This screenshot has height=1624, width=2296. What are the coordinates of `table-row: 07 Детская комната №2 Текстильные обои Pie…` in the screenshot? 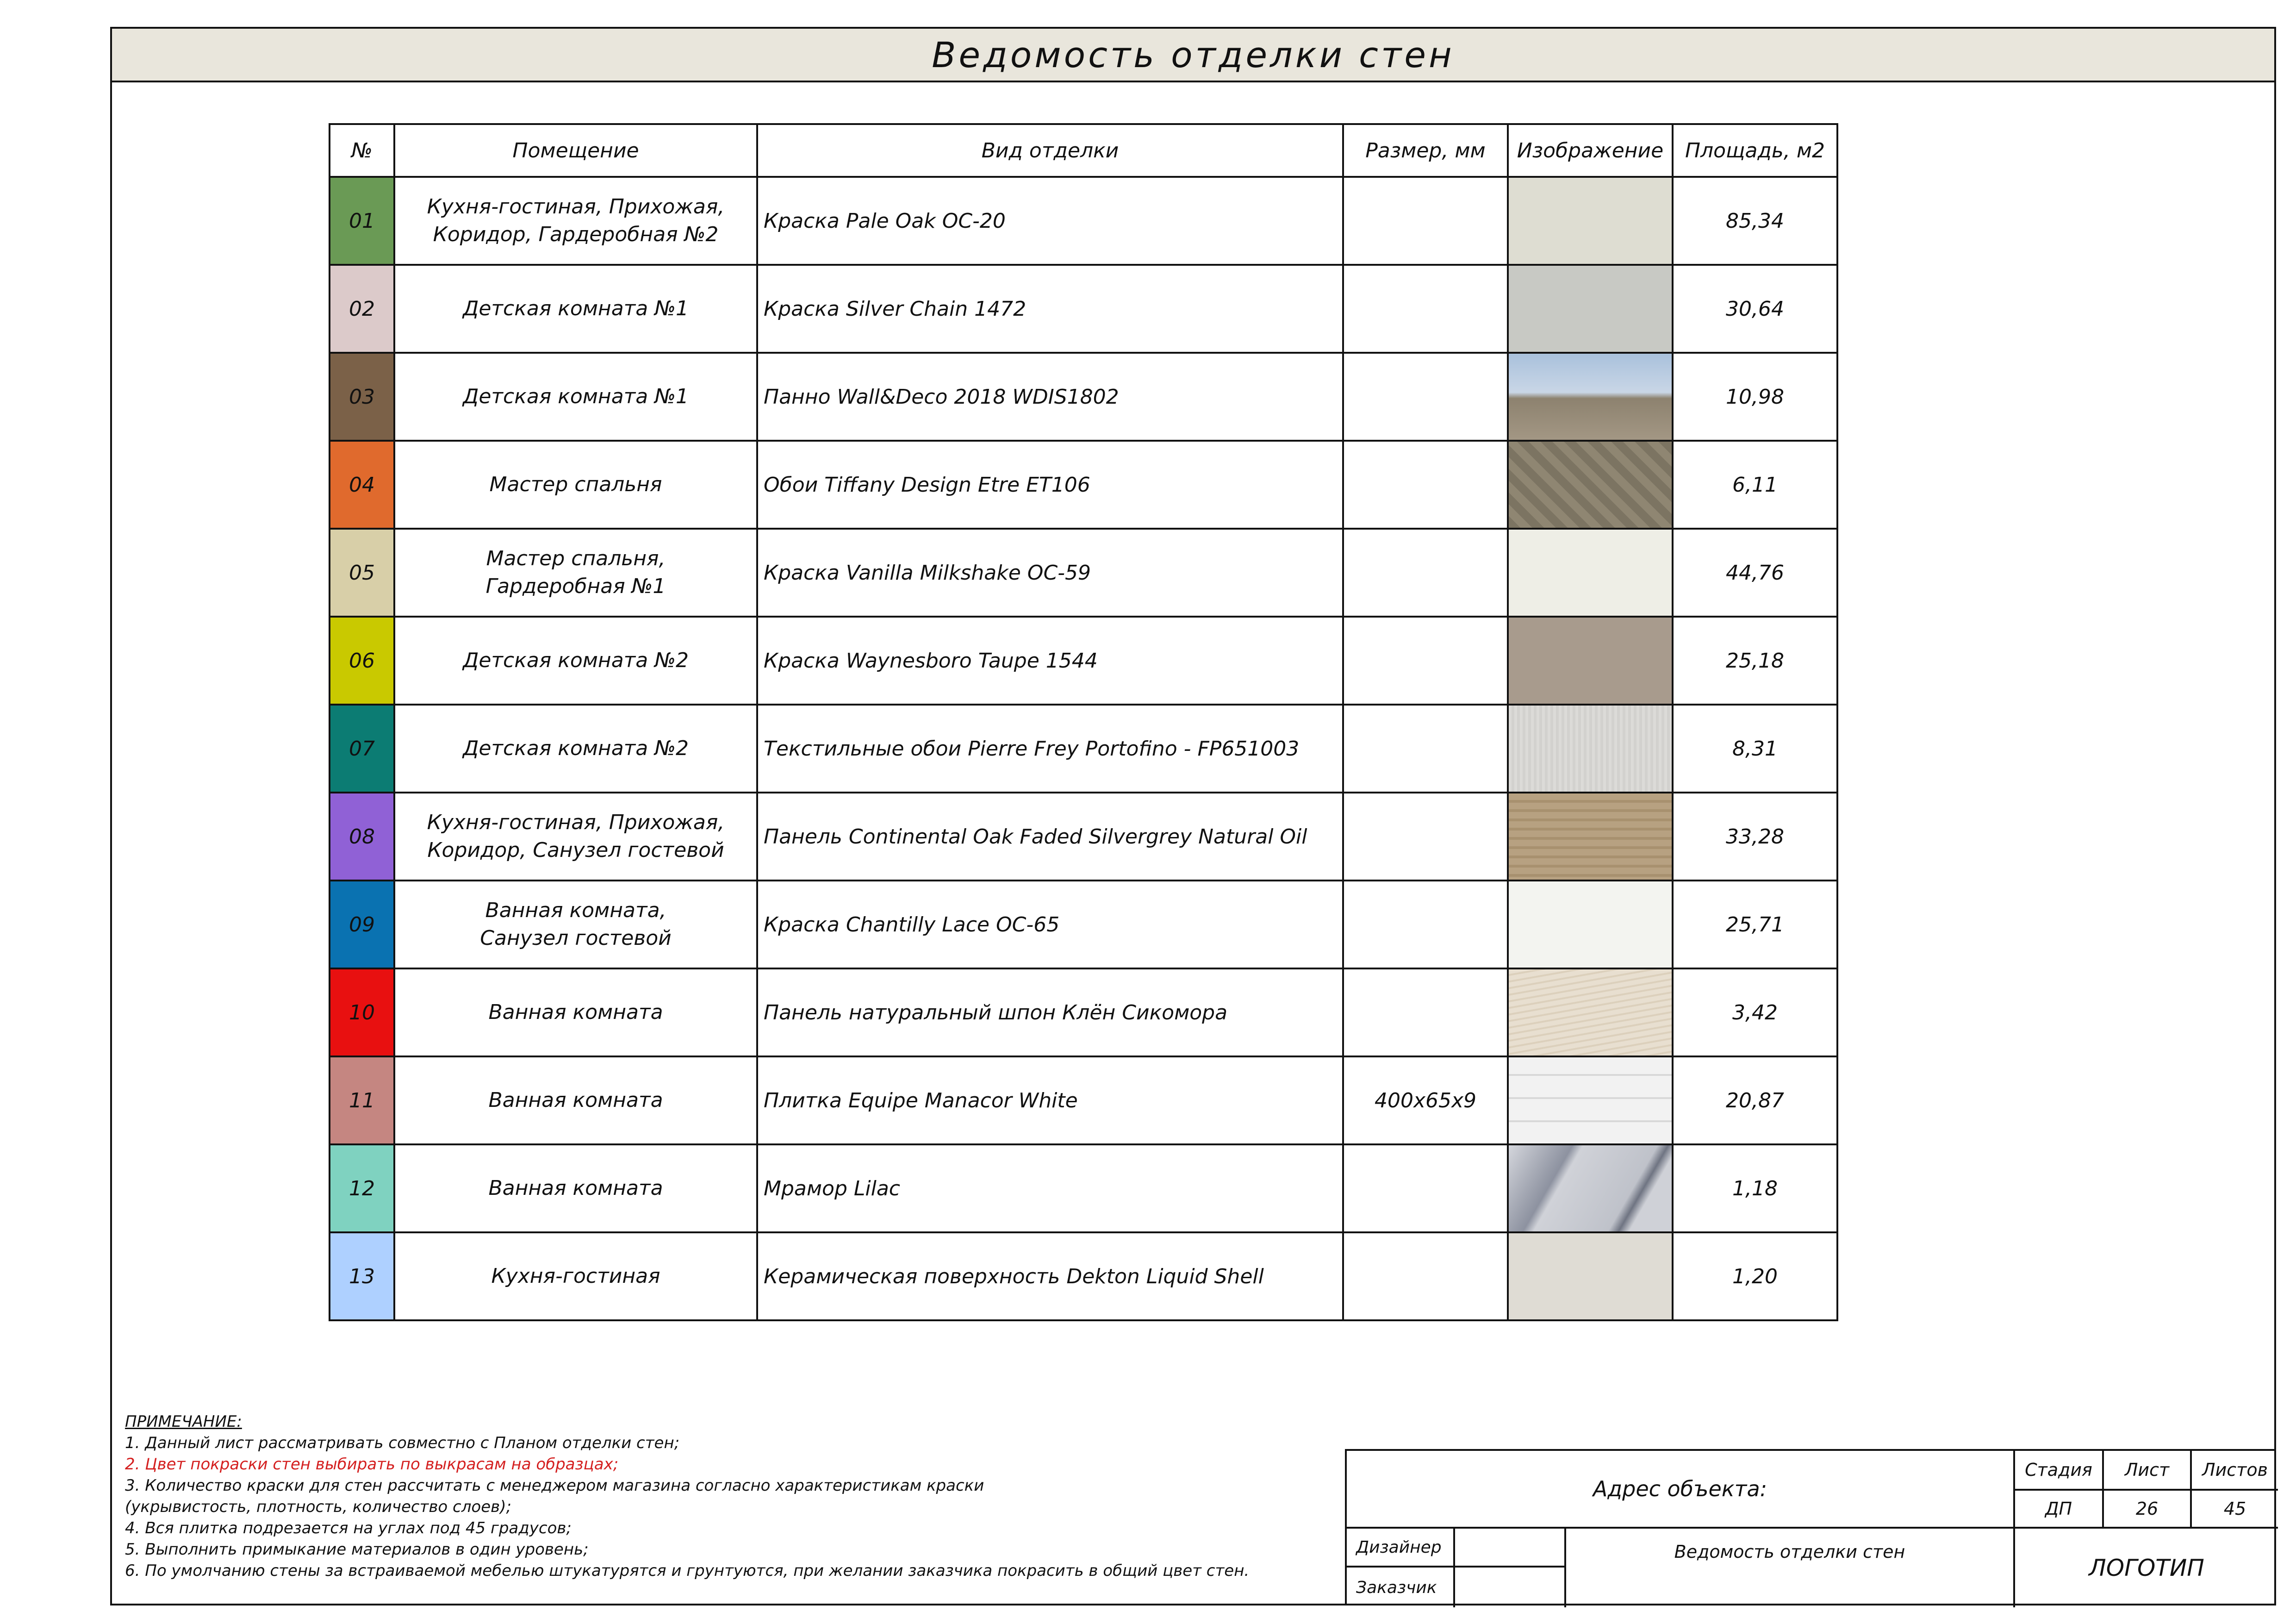 It's located at (1083, 748).